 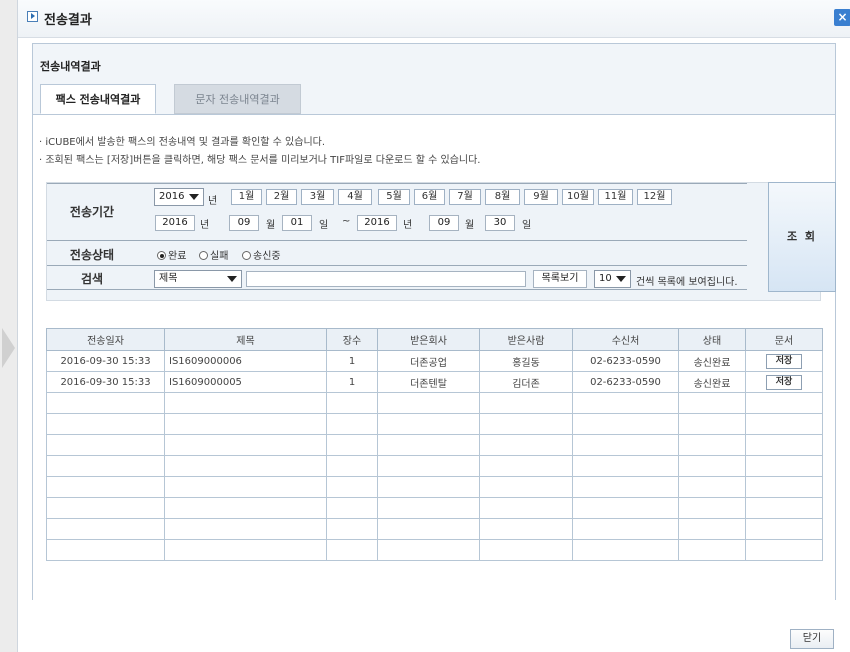 I want to click on close-button: 닫기, so click(x=812, y=639).